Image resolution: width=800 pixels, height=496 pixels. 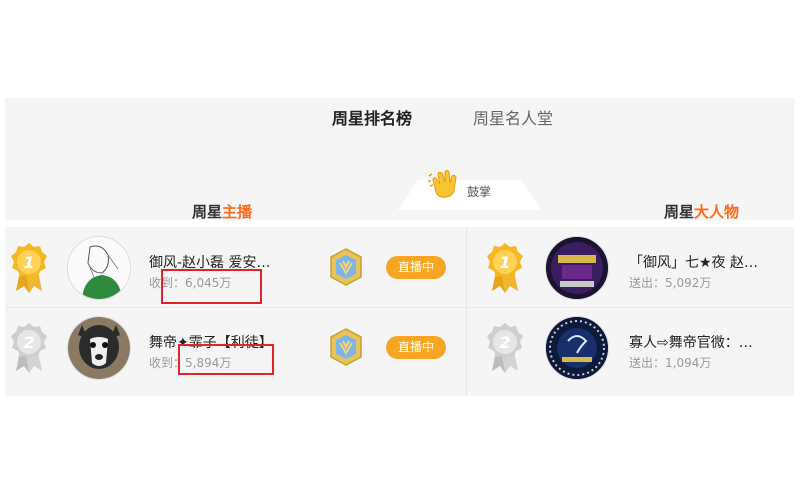 I want to click on clap-label: 鼓掌, so click(x=479, y=192).